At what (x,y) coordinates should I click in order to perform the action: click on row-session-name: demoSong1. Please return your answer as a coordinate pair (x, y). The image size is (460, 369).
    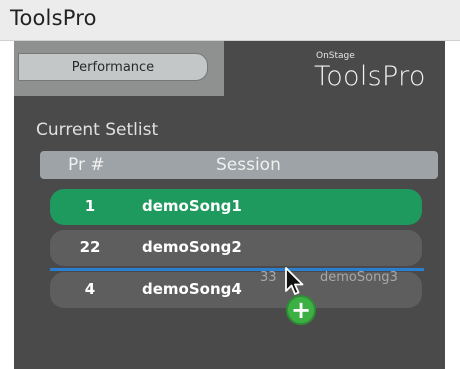
    Looking at the image, I should click on (192, 206).